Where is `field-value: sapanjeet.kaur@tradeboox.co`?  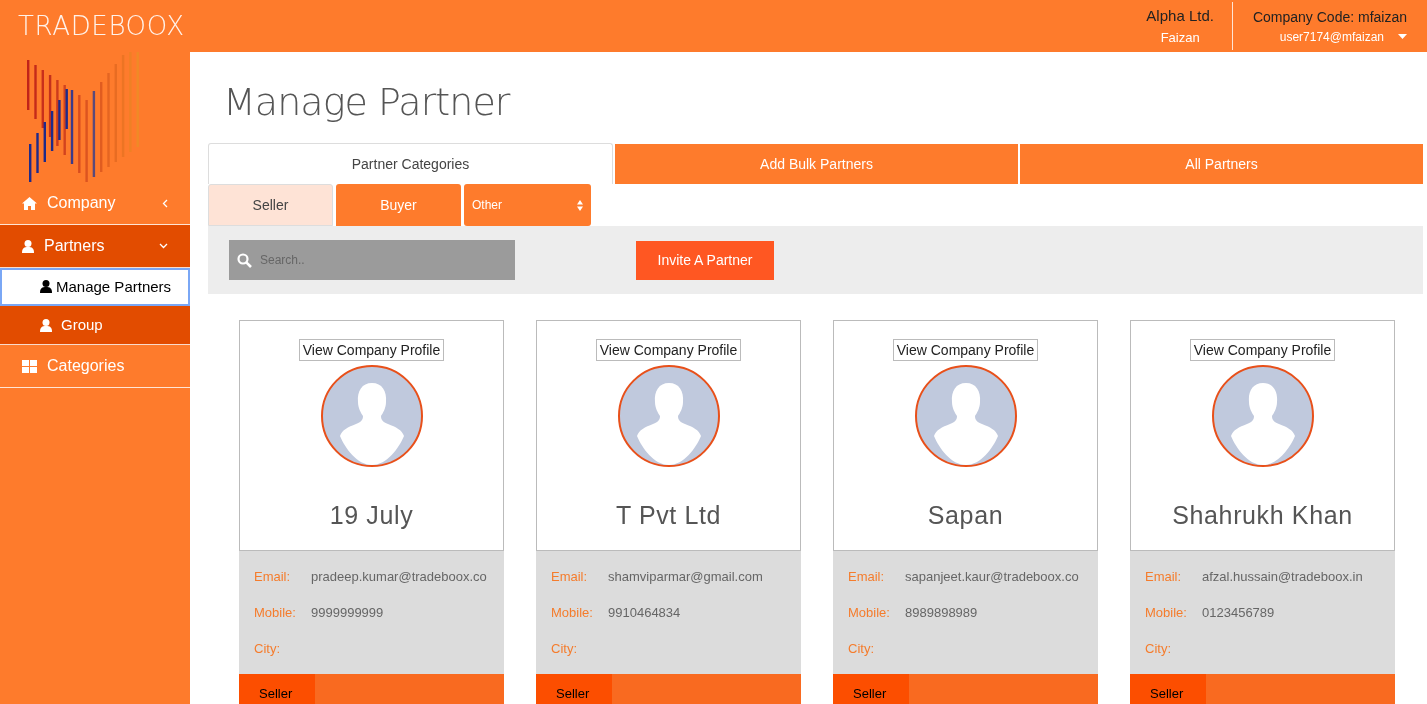
field-value: sapanjeet.kaur@tradeboox.co is located at coordinates (992, 576).